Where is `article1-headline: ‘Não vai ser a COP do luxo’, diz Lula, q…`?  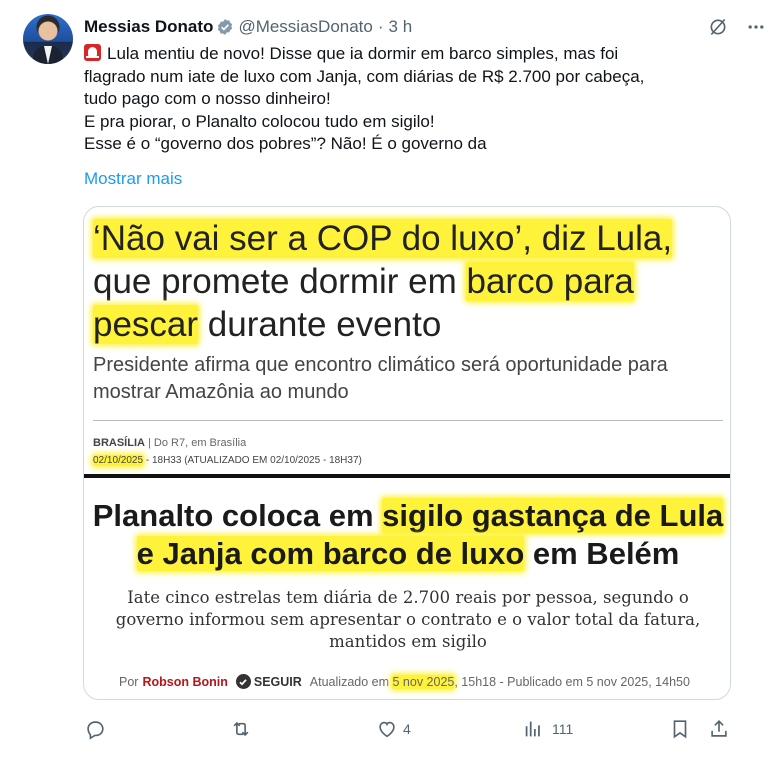
article1-headline: ‘Não vai ser a COP do luxo’, diz Lula, q… is located at coordinates (383, 281).